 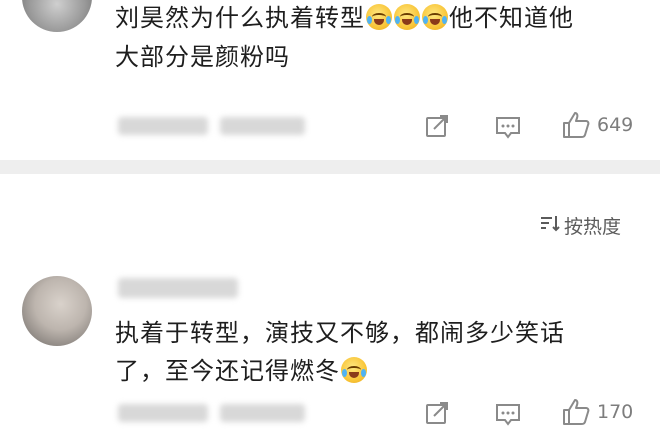 What do you see at coordinates (615, 412) in the screenshot?
I see `like-count: 170` at bounding box center [615, 412].